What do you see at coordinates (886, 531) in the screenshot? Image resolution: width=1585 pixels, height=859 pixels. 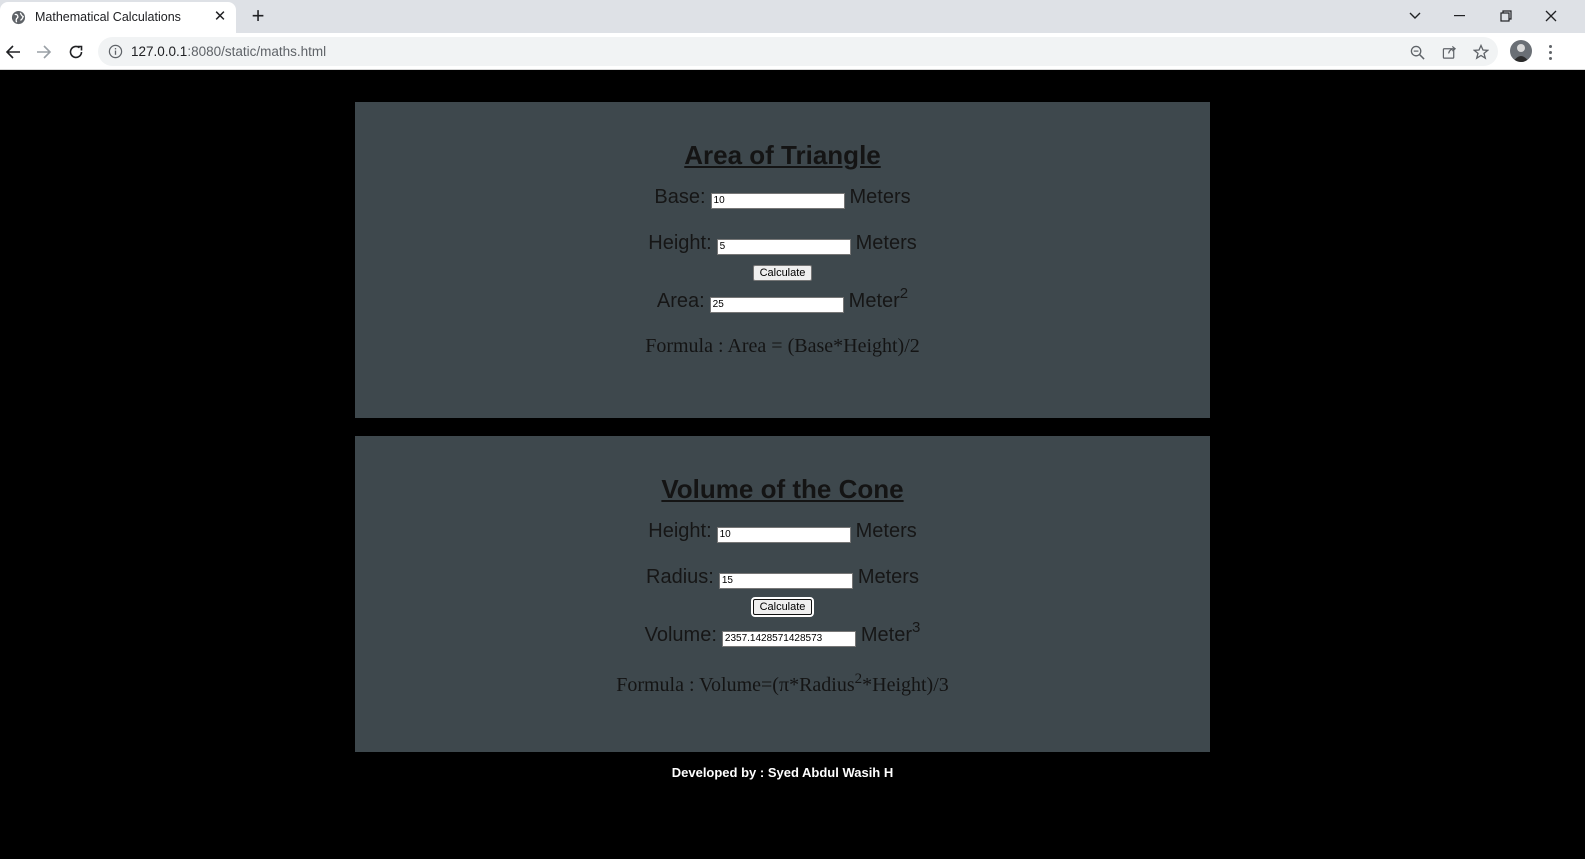 I see `cone-height-unit: Meters` at bounding box center [886, 531].